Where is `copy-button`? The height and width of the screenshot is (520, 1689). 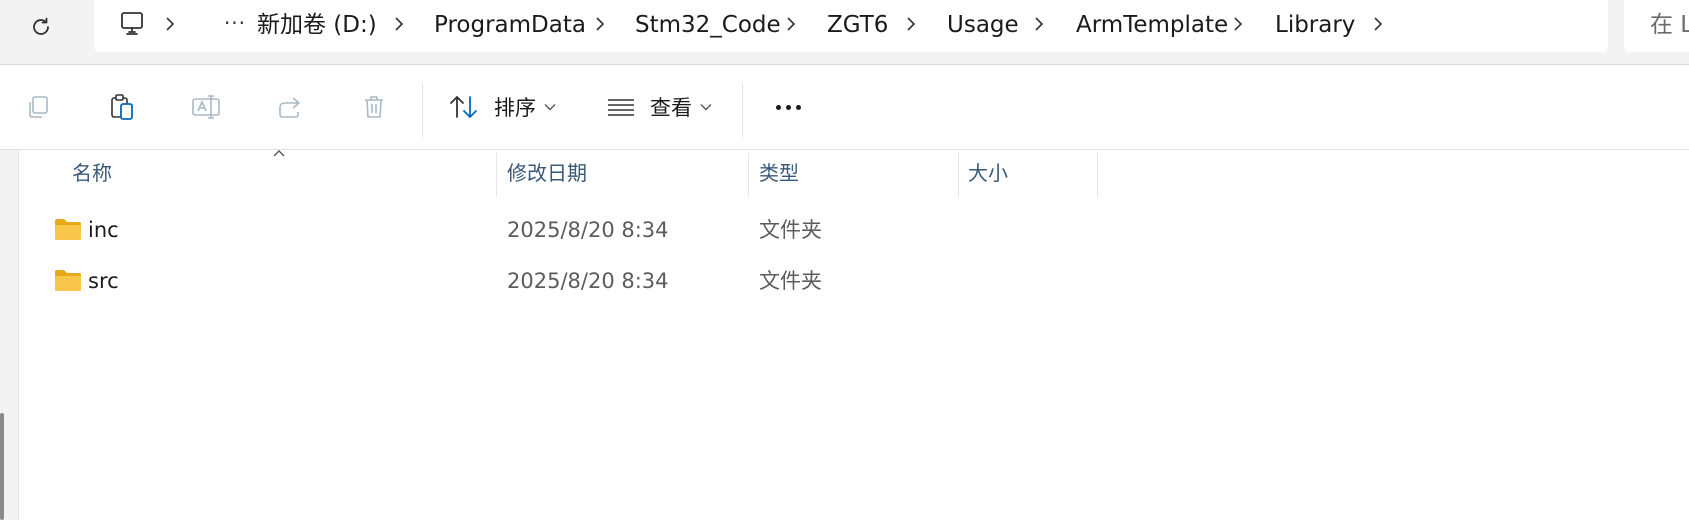 copy-button is located at coordinates (38, 107).